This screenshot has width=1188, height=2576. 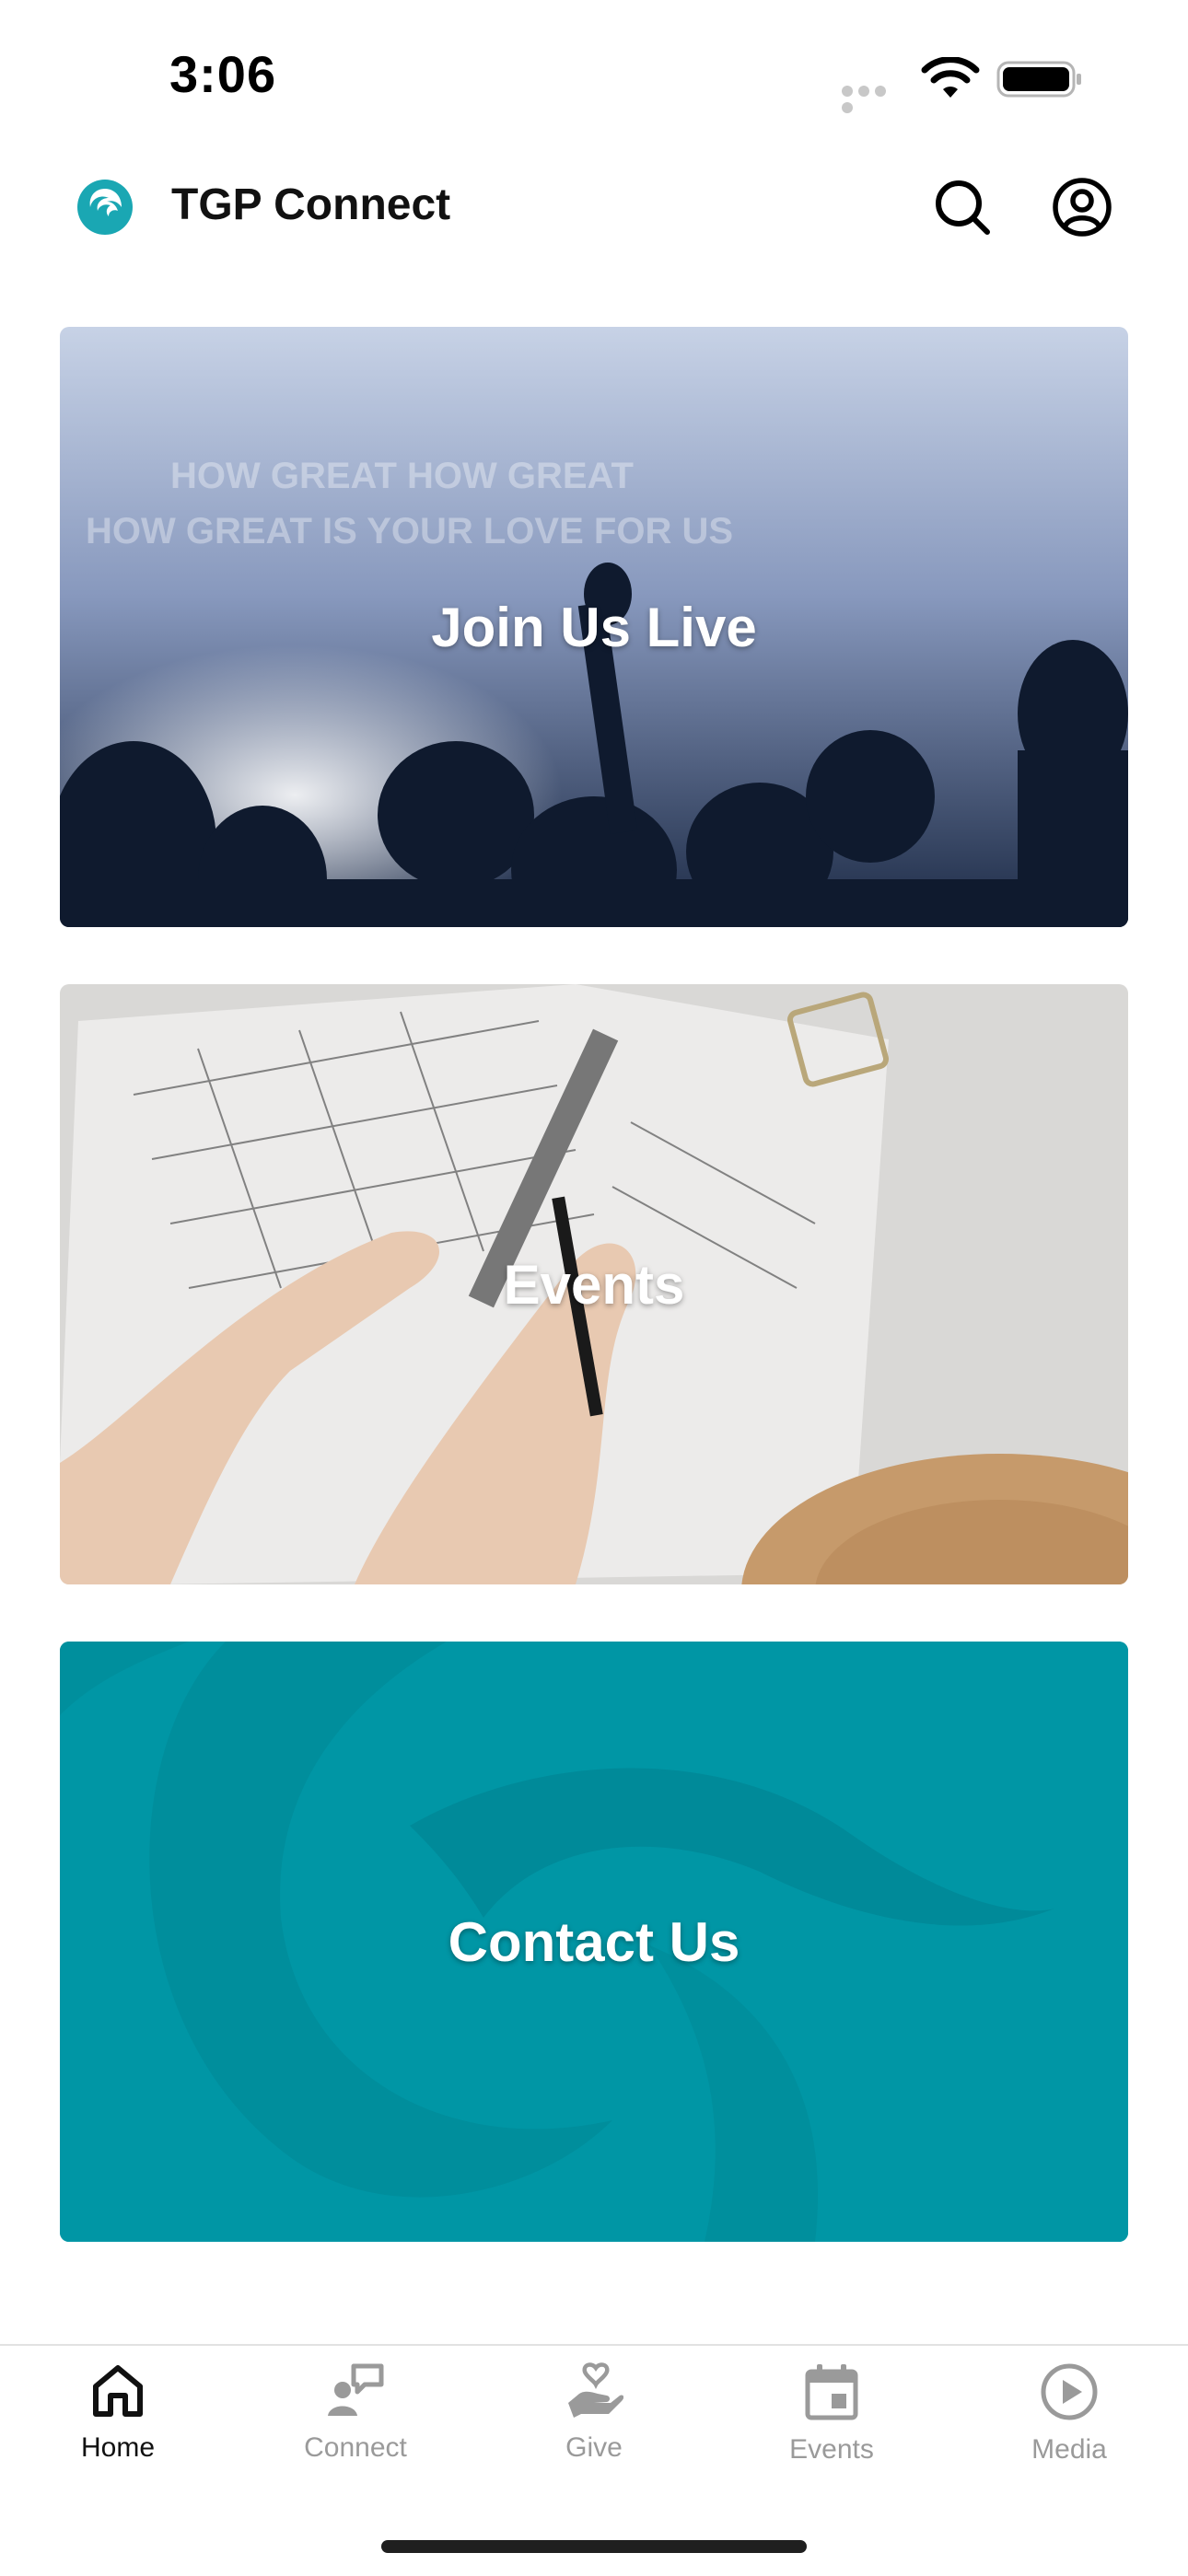 I want to click on home-indicator, so click(x=594, y=2546).